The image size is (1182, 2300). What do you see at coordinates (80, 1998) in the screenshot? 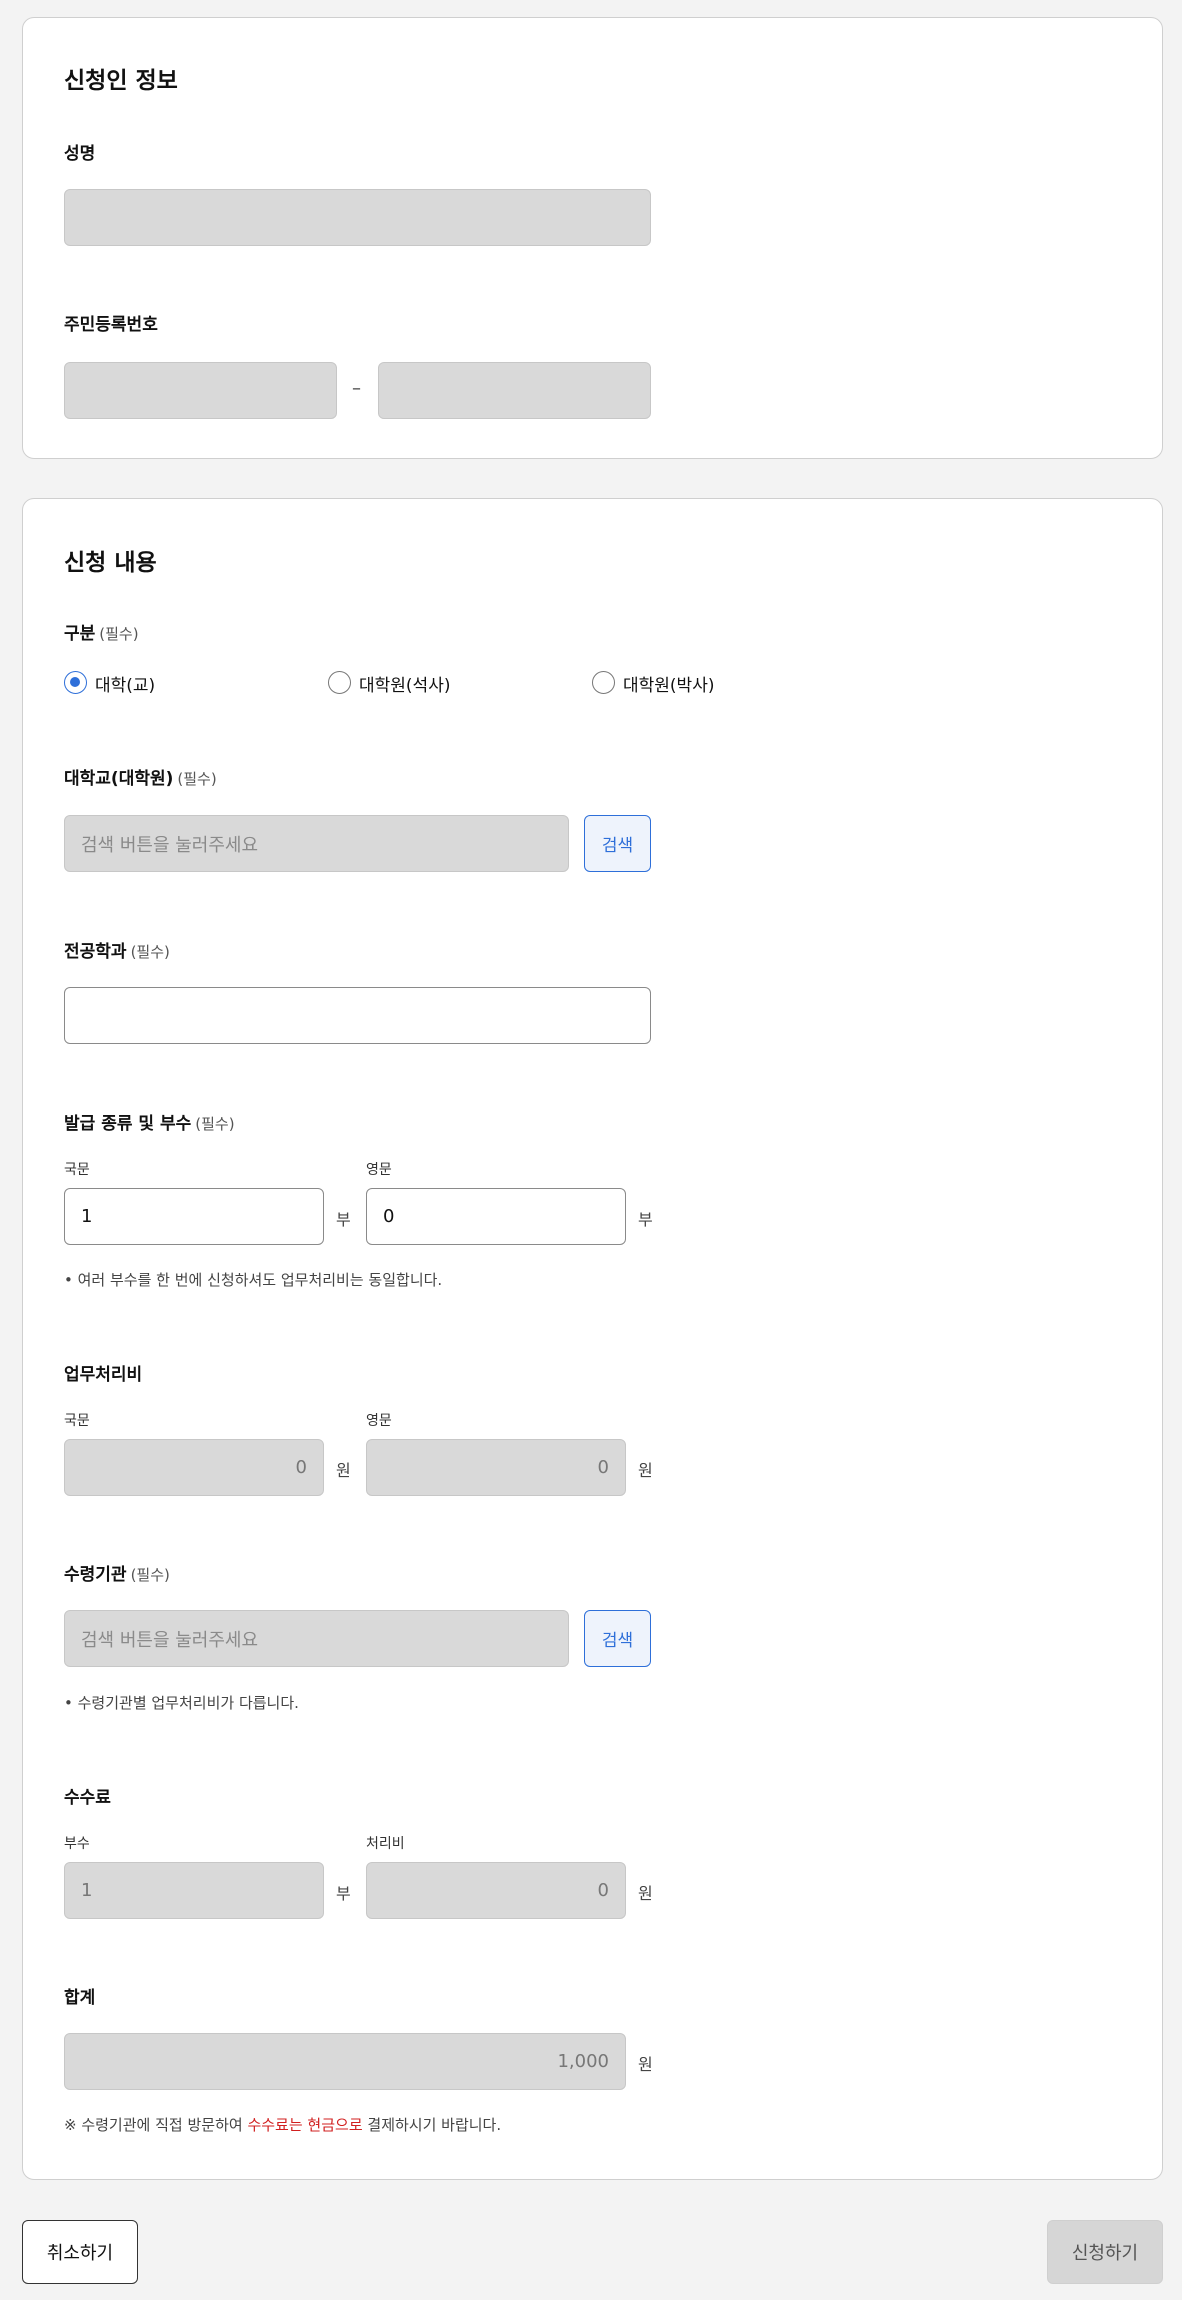
I see `total-label: 합계` at bounding box center [80, 1998].